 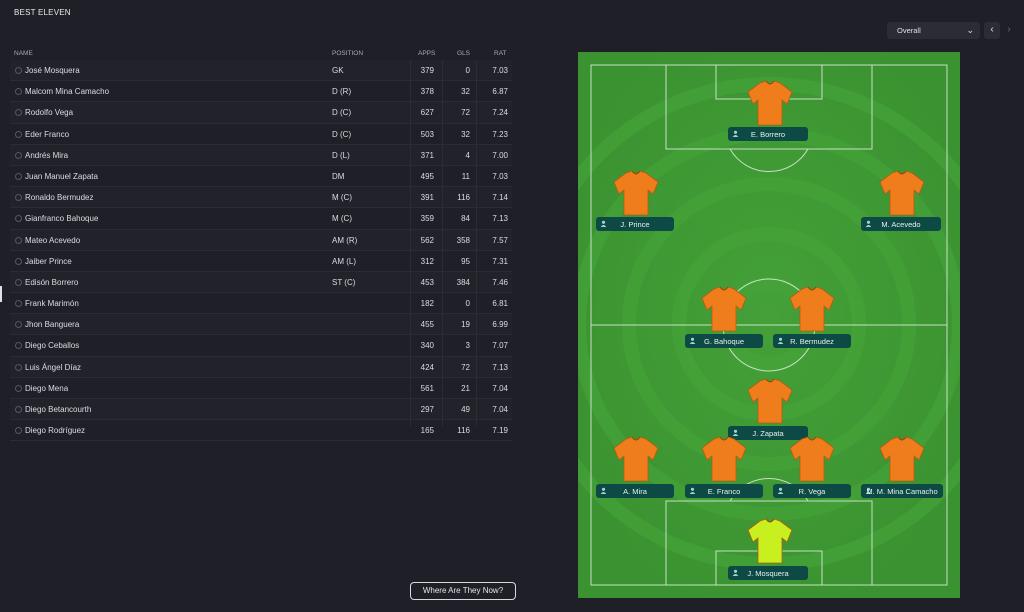 What do you see at coordinates (261, 53) in the screenshot?
I see `table-header: NAME POSITION APPS GLS RAT` at bounding box center [261, 53].